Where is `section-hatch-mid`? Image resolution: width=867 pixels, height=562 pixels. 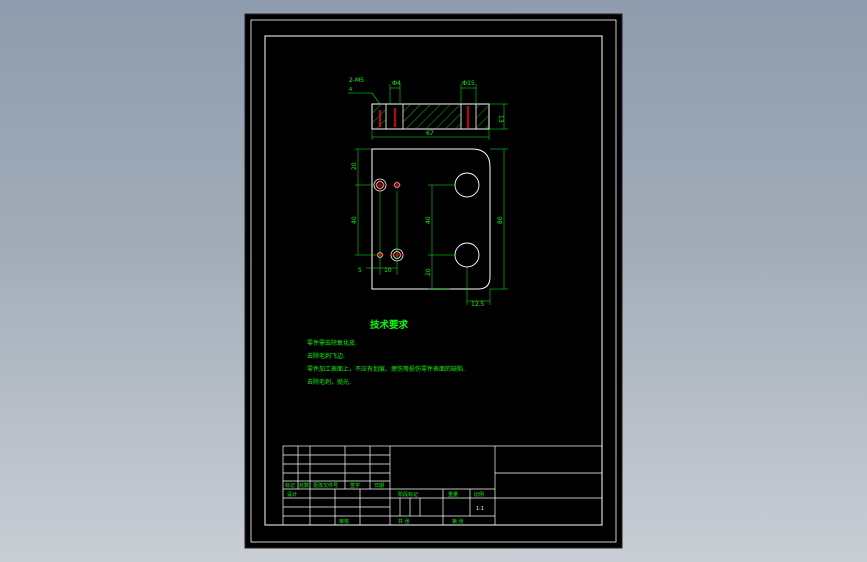 section-hatch-mid is located at coordinates (432, 116).